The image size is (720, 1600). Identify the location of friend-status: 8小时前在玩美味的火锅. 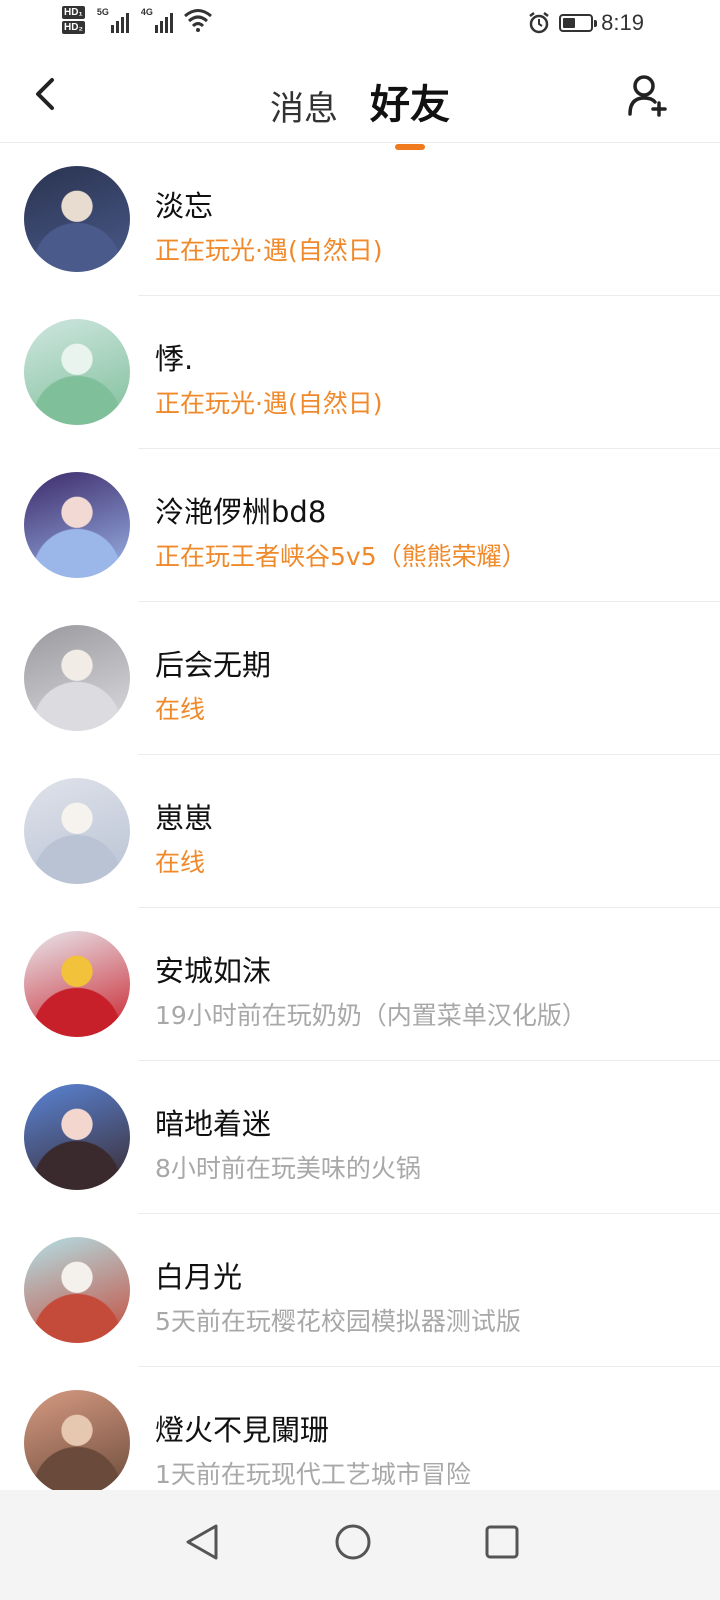
(288, 1168).